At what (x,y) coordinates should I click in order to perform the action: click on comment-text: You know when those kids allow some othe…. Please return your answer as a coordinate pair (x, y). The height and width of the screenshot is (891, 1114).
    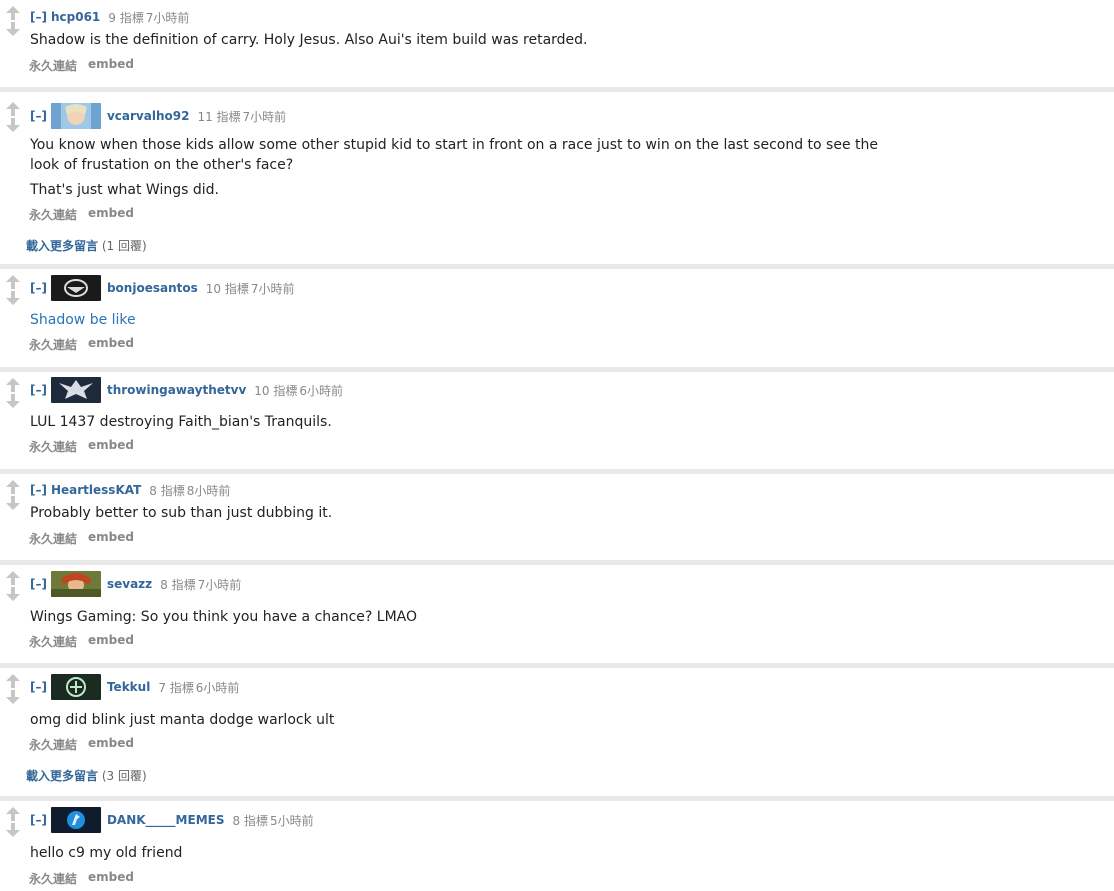
    Looking at the image, I should click on (454, 155).